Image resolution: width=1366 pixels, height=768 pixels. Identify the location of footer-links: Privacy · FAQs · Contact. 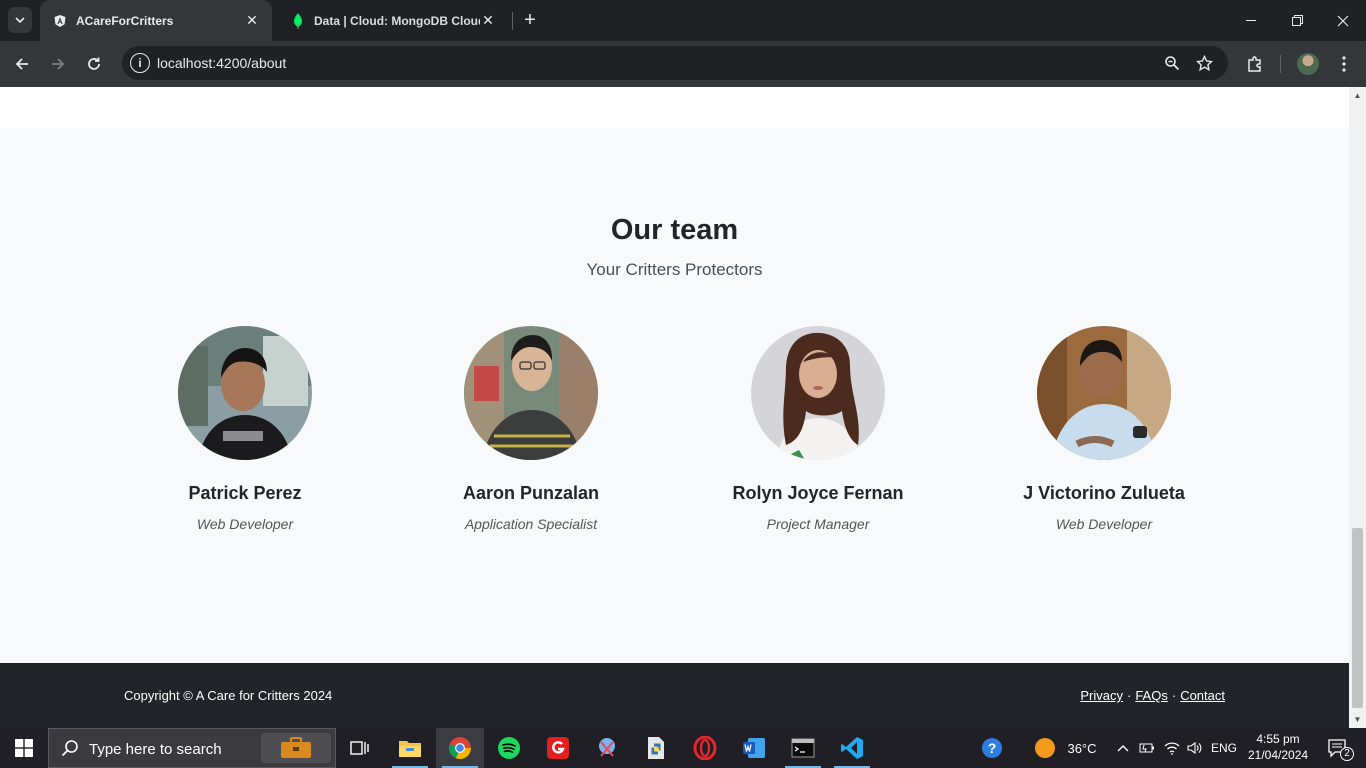
(1152, 695).